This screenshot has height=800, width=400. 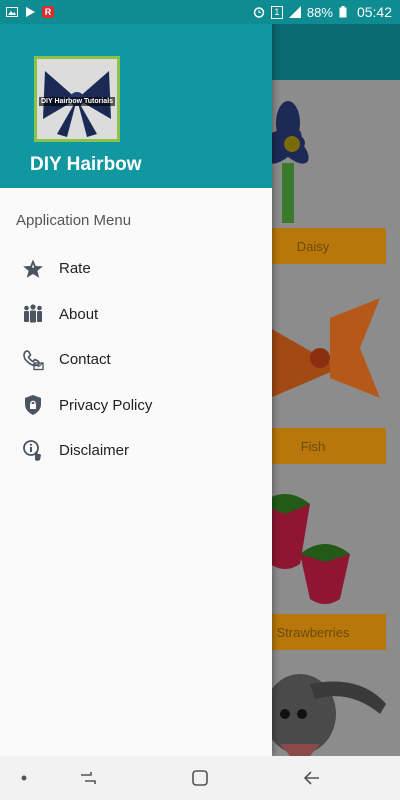 What do you see at coordinates (136, 269) in the screenshot?
I see `menu-item-rate: Rate` at bounding box center [136, 269].